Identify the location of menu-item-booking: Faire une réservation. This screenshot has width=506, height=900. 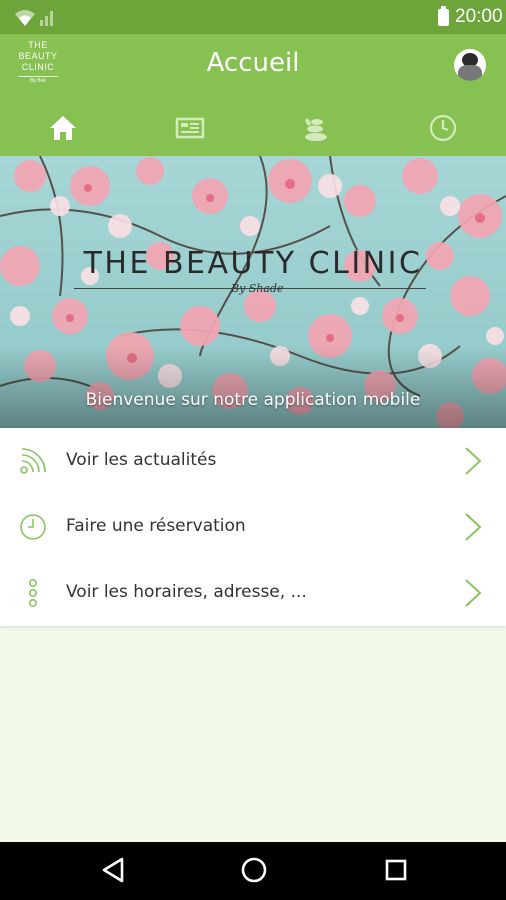
(253, 527).